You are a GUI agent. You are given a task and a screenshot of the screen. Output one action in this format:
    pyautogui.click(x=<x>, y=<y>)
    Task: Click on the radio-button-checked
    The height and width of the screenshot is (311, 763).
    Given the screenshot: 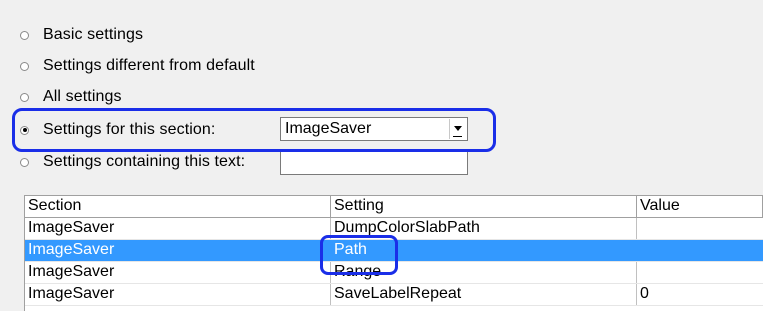 What is the action you would take?
    pyautogui.click(x=24, y=130)
    